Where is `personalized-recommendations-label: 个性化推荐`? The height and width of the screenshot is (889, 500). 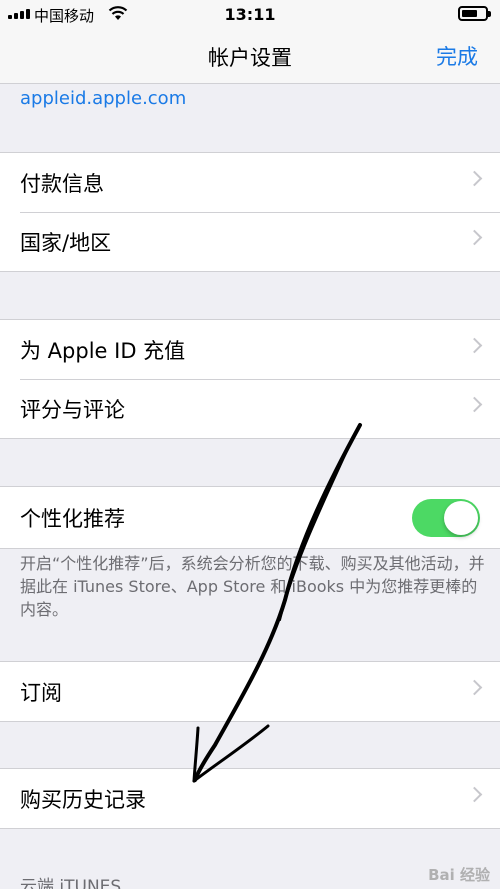
personalized-recommendations-label: 个性化推荐 is located at coordinates (72, 518).